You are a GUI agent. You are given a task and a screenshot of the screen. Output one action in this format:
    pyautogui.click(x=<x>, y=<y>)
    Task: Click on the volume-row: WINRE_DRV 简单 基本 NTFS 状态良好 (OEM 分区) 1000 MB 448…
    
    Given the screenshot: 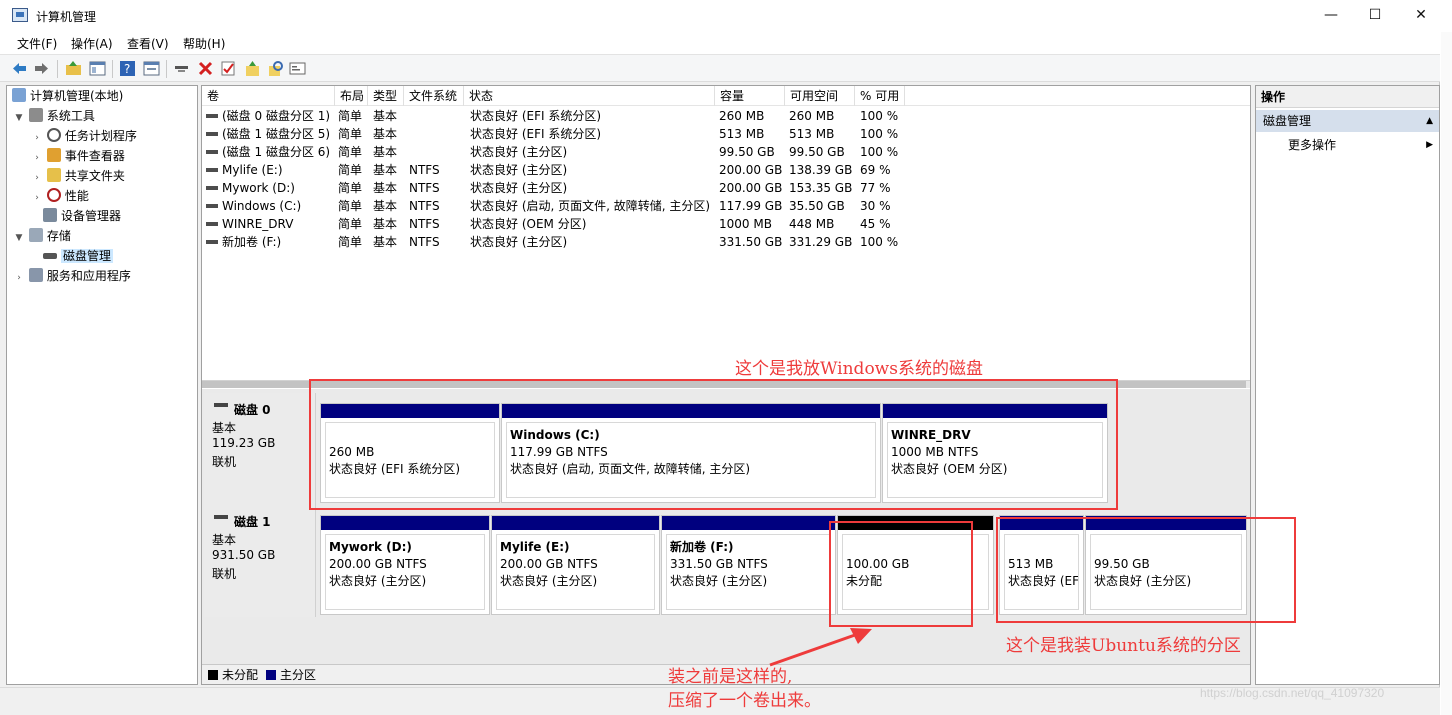 What is the action you would take?
    pyautogui.click(x=562, y=224)
    